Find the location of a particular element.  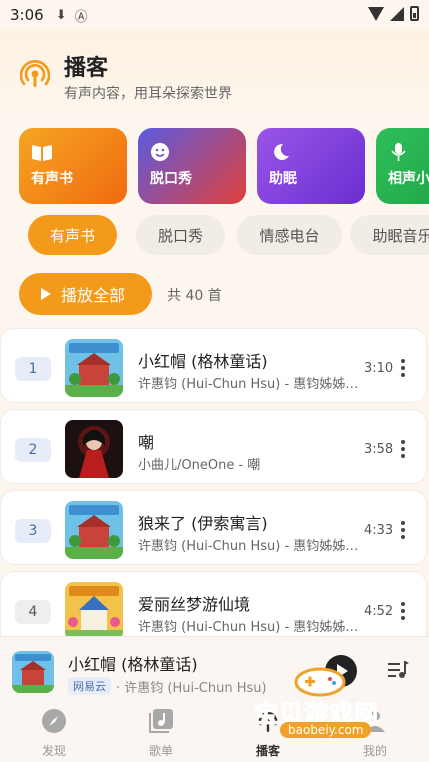

mic-icon is located at coordinates (398, 152).